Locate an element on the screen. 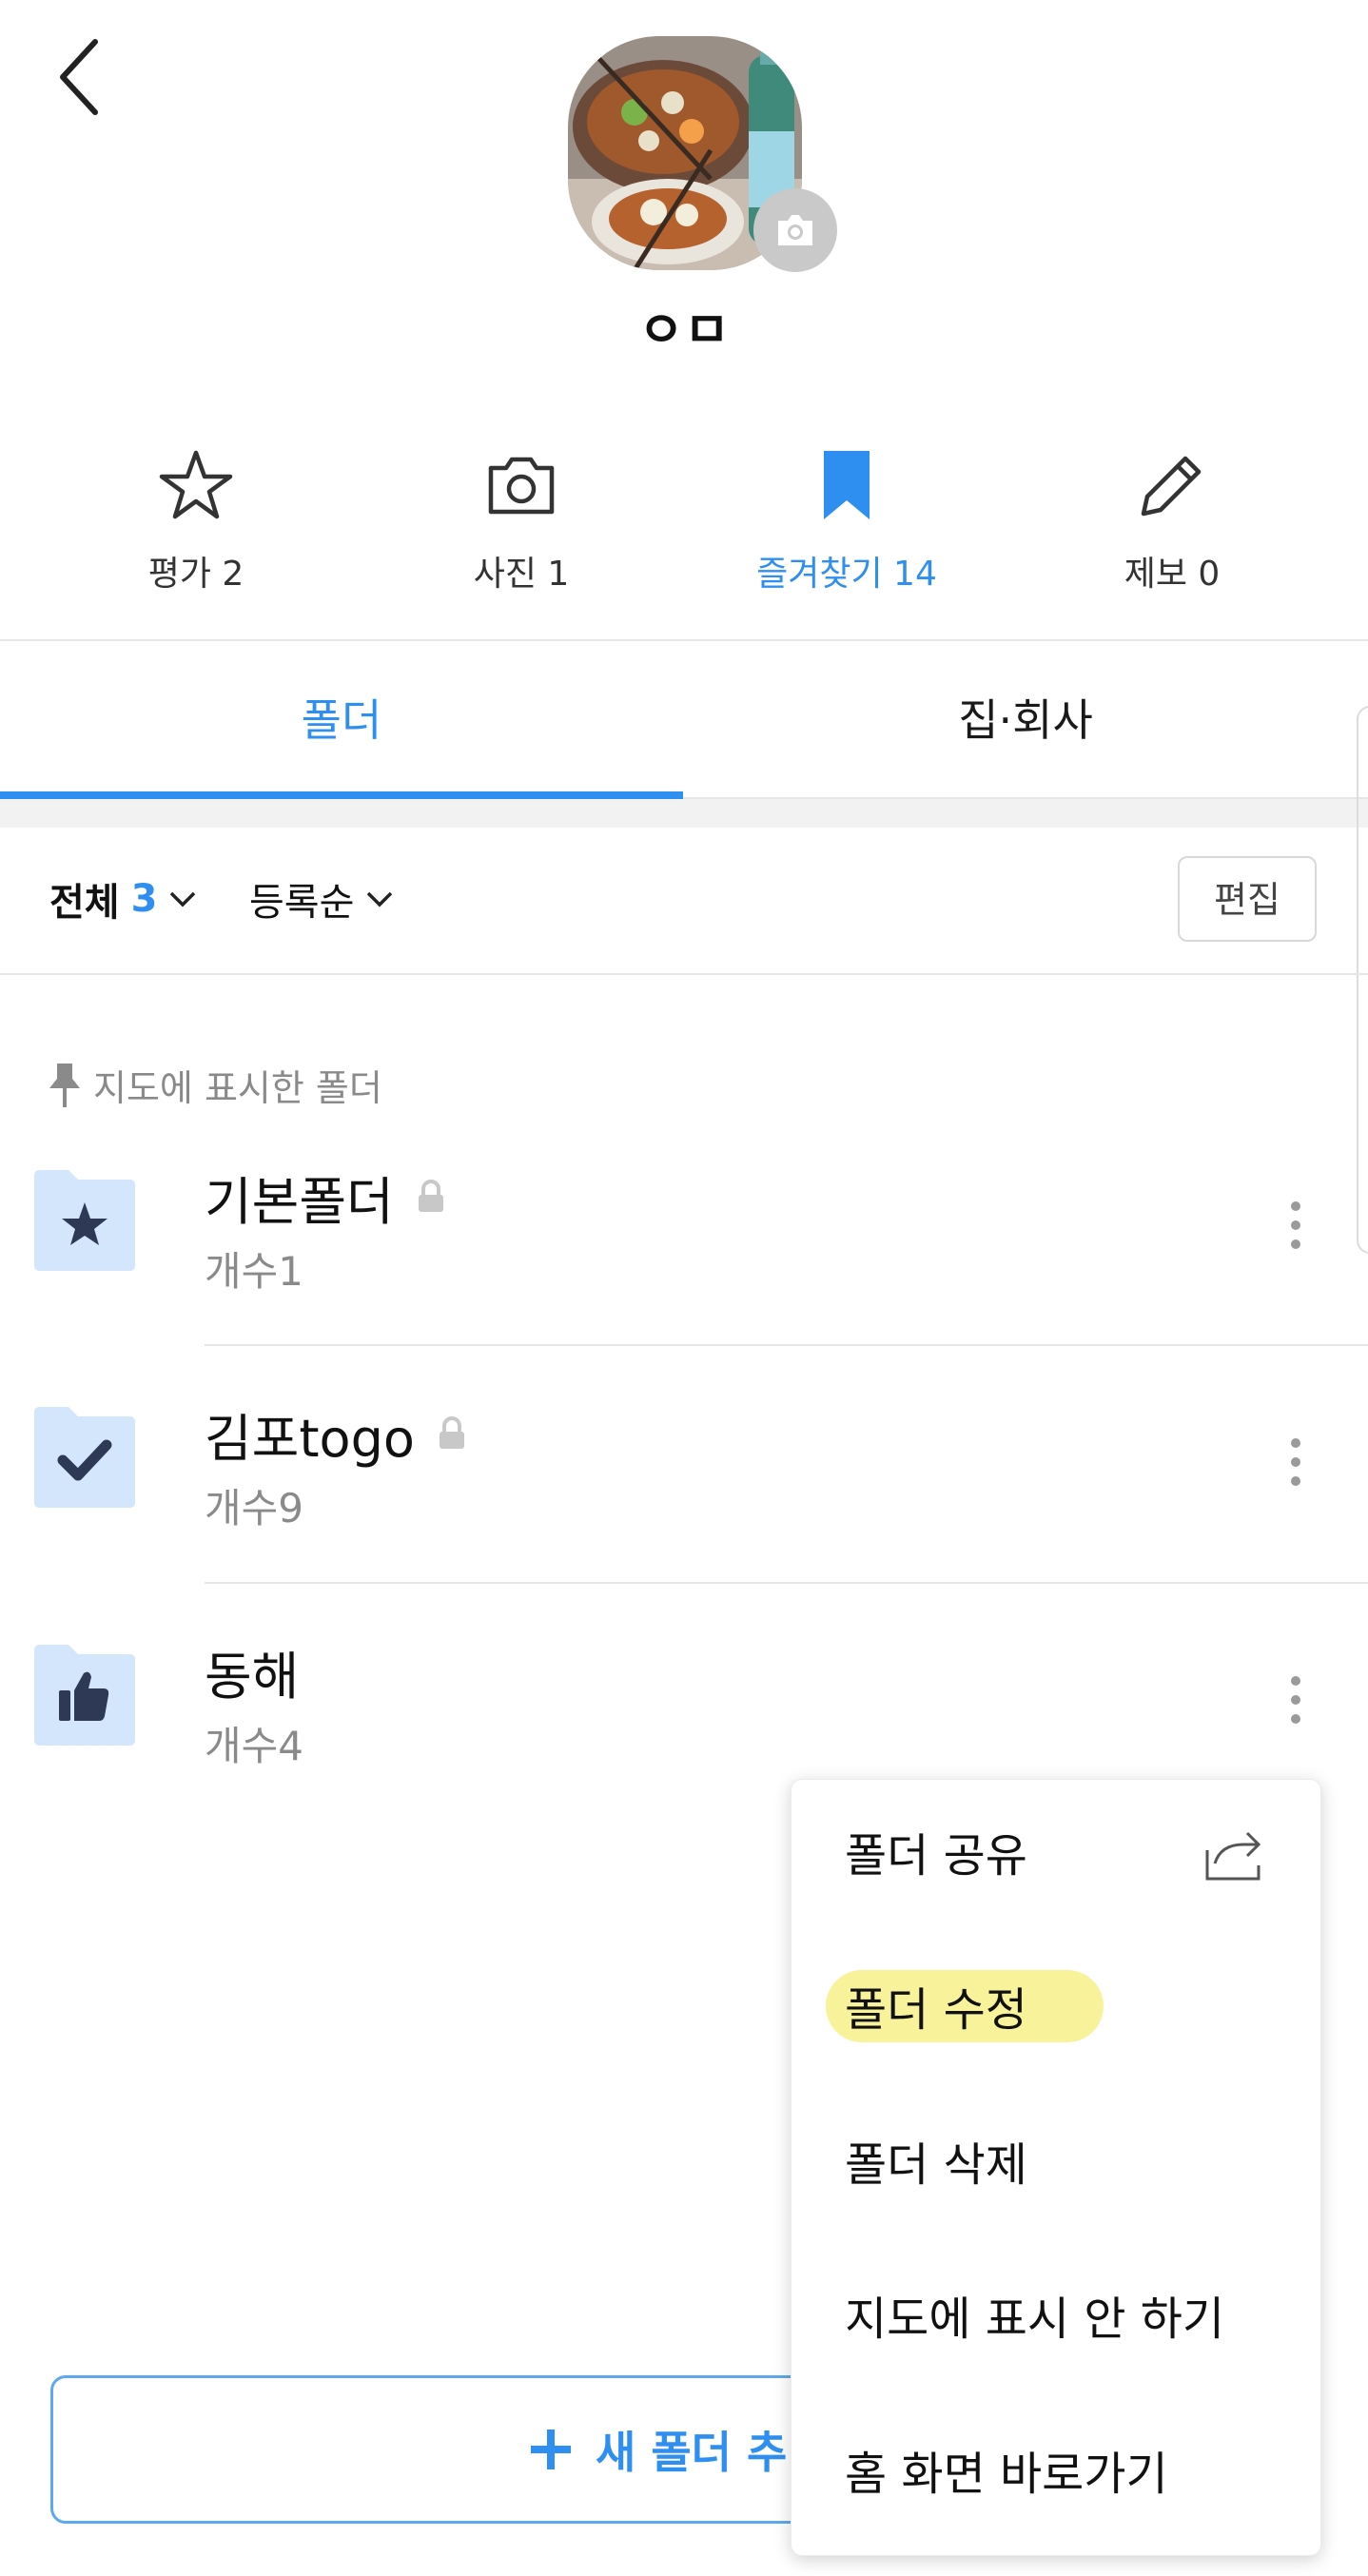  sort-dropdown: 등록순 is located at coordinates (321, 899).